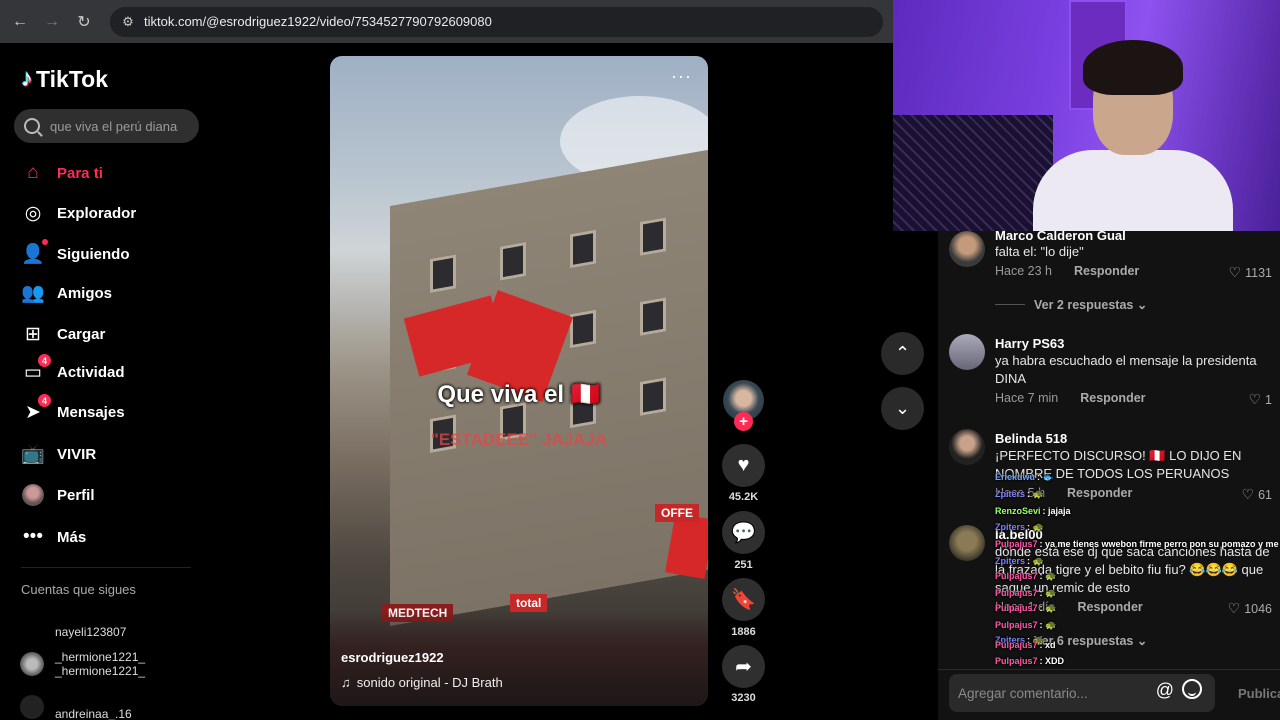 The height and width of the screenshot is (720, 1280). Describe the element at coordinates (1031, 438) in the screenshot. I see `comment-author: Belinda 518` at that location.